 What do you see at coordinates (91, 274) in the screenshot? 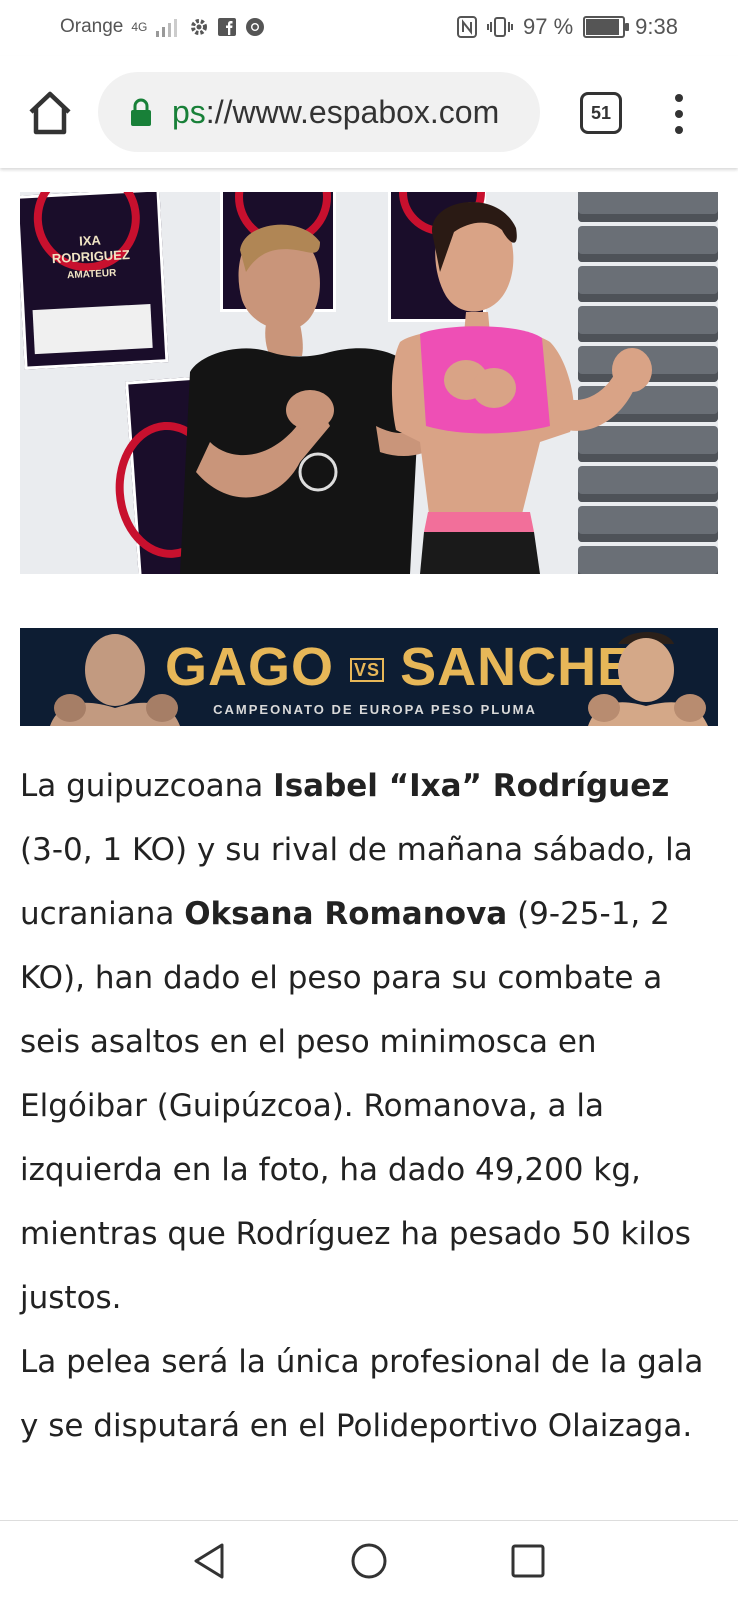
I see `poster-text-3: AMATEUR` at bounding box center [91, 274].